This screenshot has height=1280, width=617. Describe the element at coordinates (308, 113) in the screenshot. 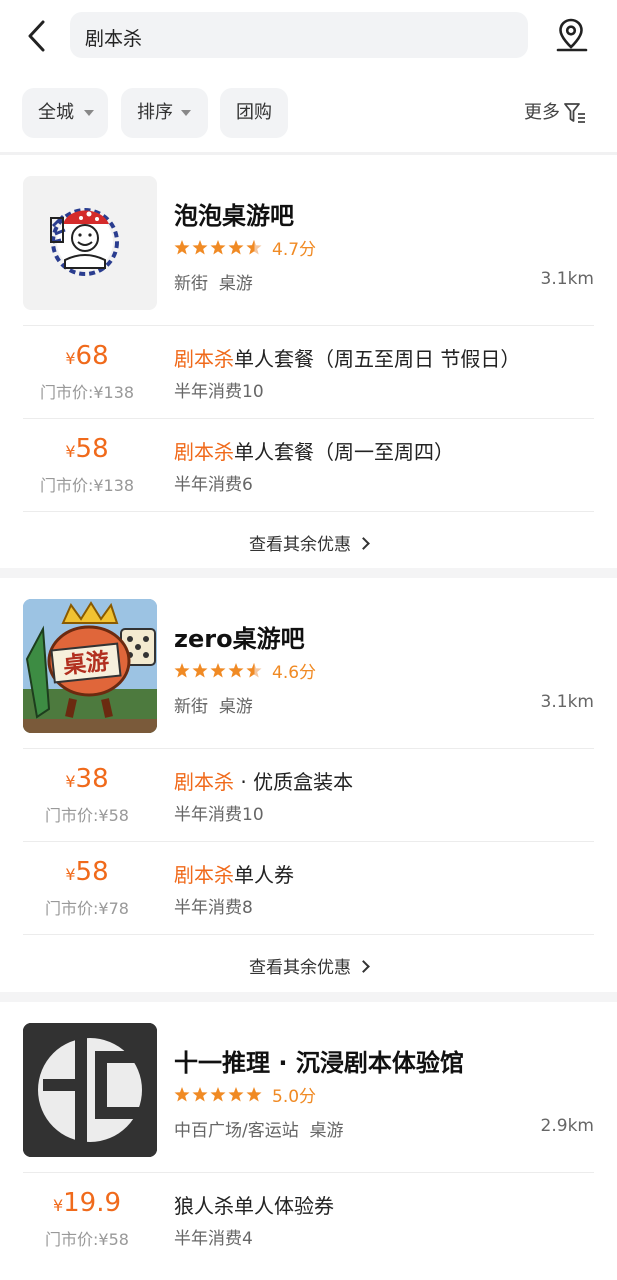

I see `filter-bar: 全城 排序 团购 更多` at that location.